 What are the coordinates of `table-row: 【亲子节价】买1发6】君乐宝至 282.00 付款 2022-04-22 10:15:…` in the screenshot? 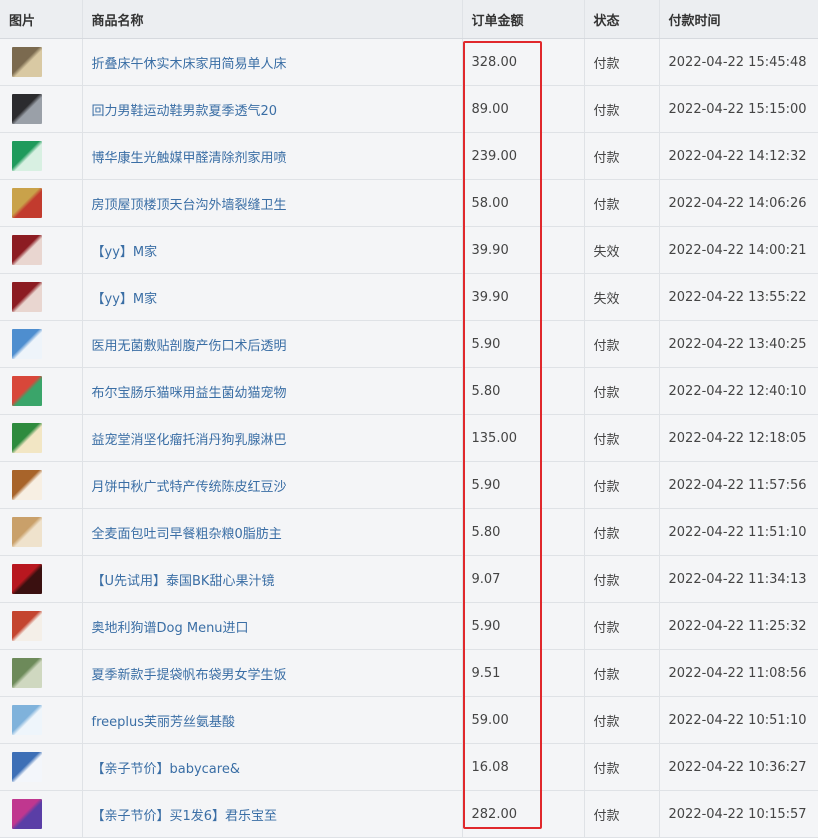 It's located at (409, 814).